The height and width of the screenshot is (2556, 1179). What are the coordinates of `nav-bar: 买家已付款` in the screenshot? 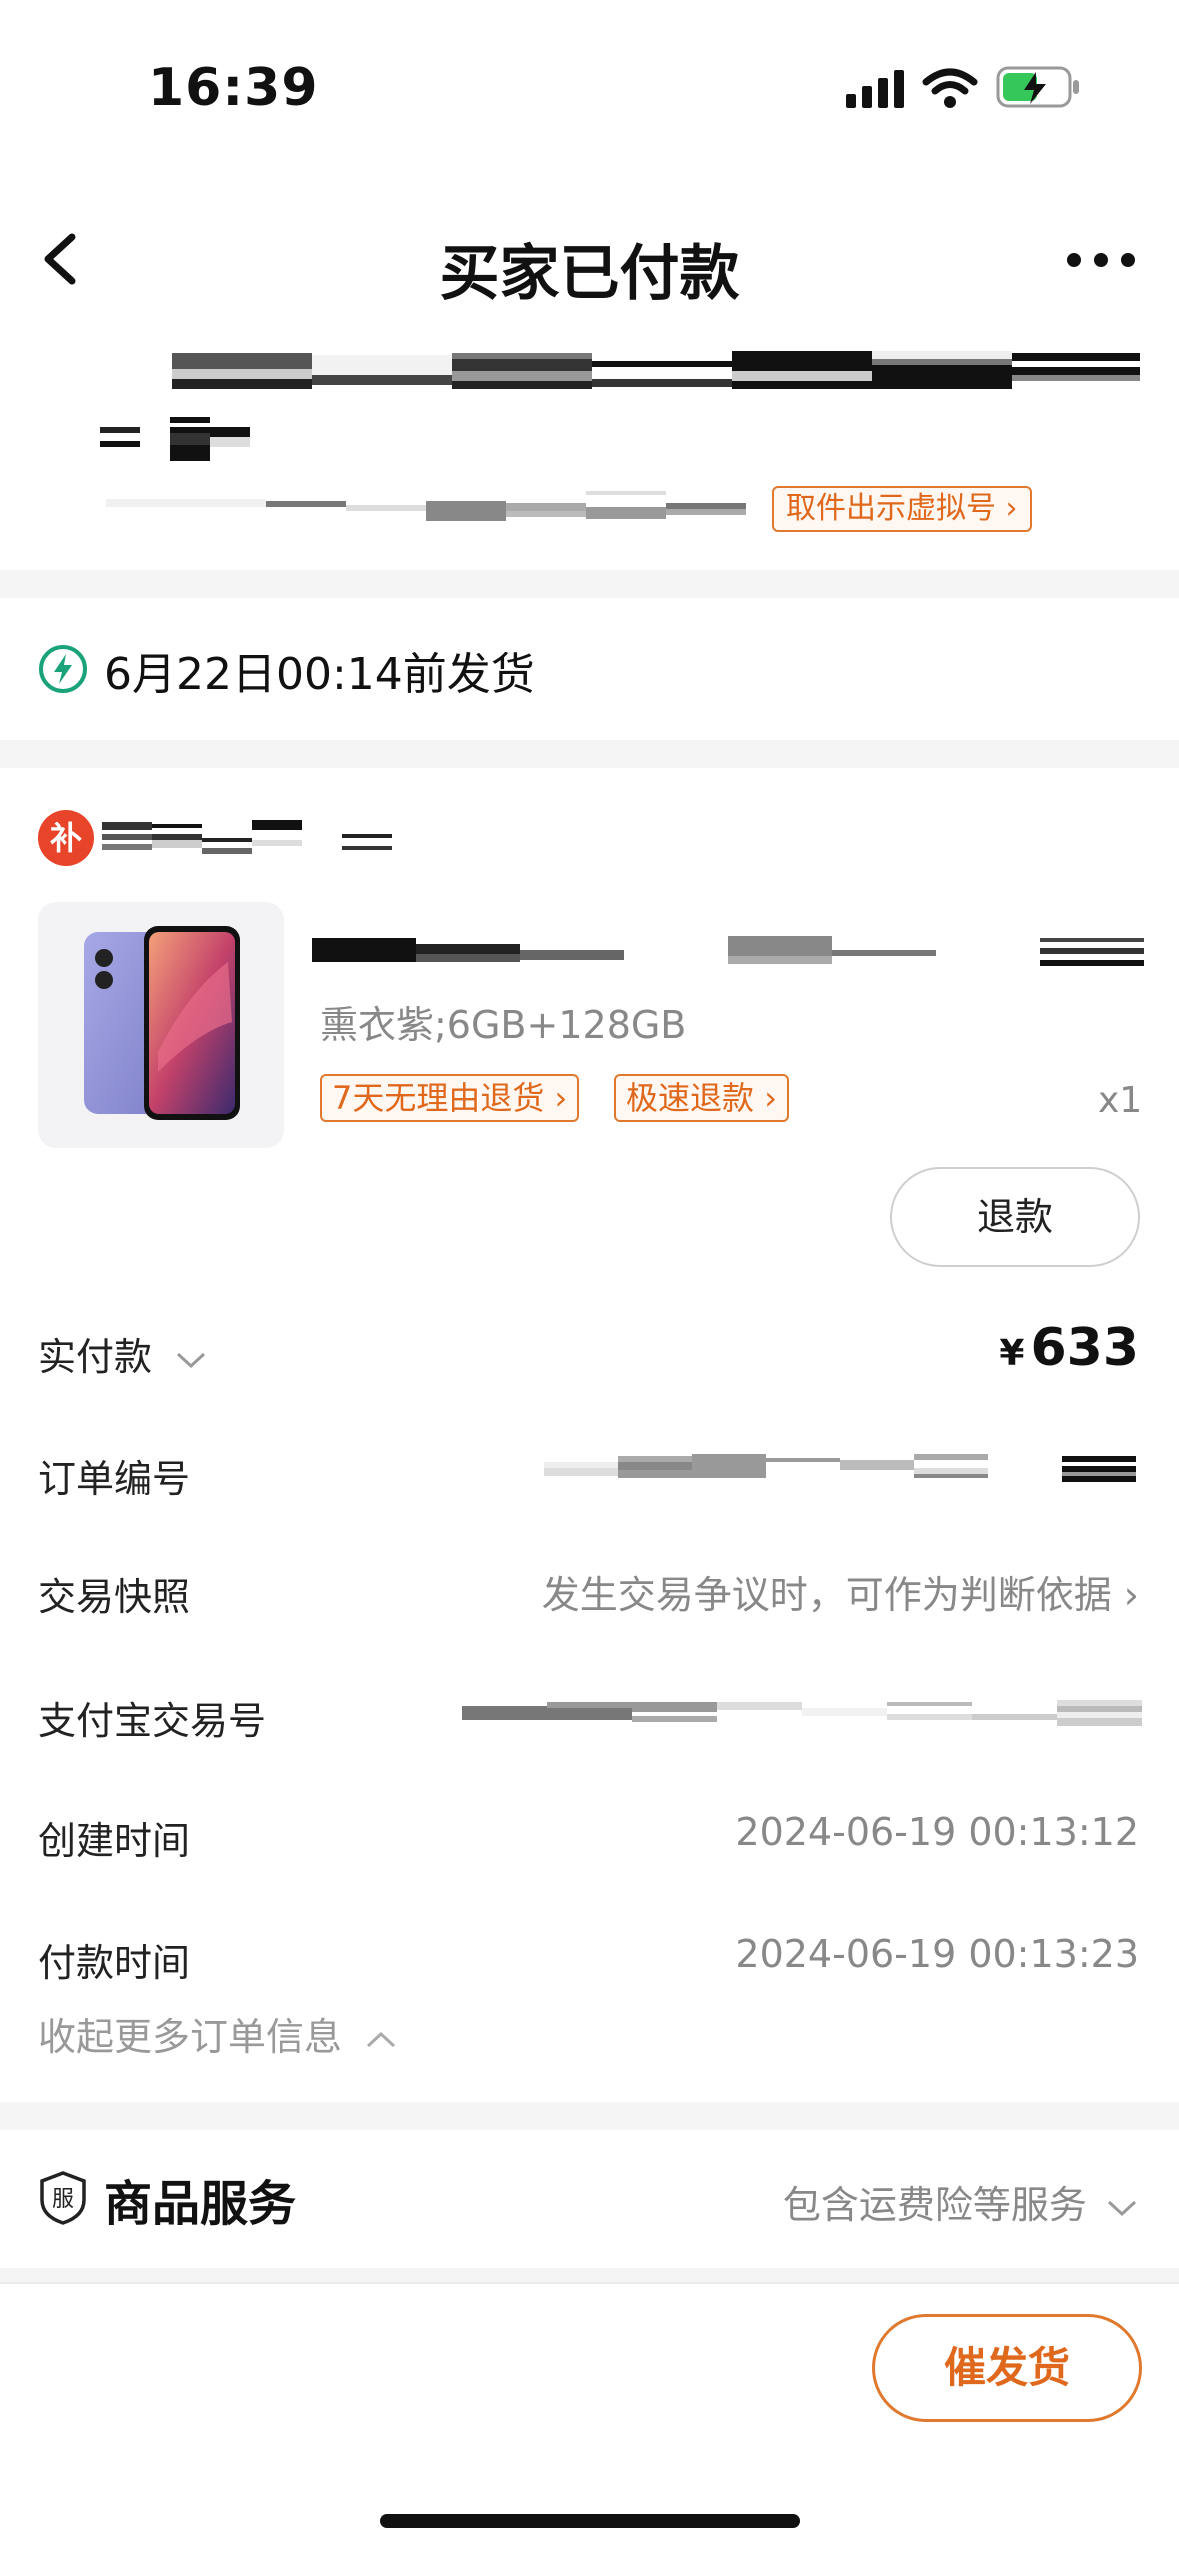 It's located at (589, 260).